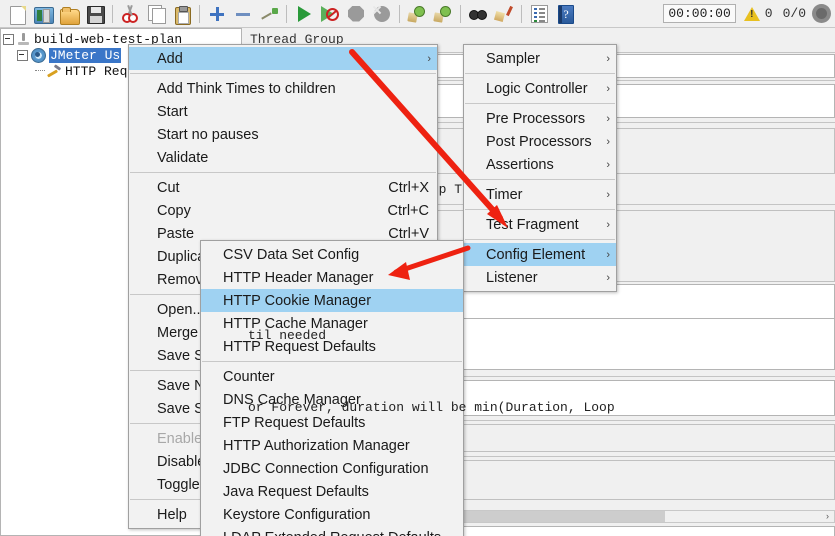  I want to click on elapsed-timer: 00:00:00, so click(699, 13).